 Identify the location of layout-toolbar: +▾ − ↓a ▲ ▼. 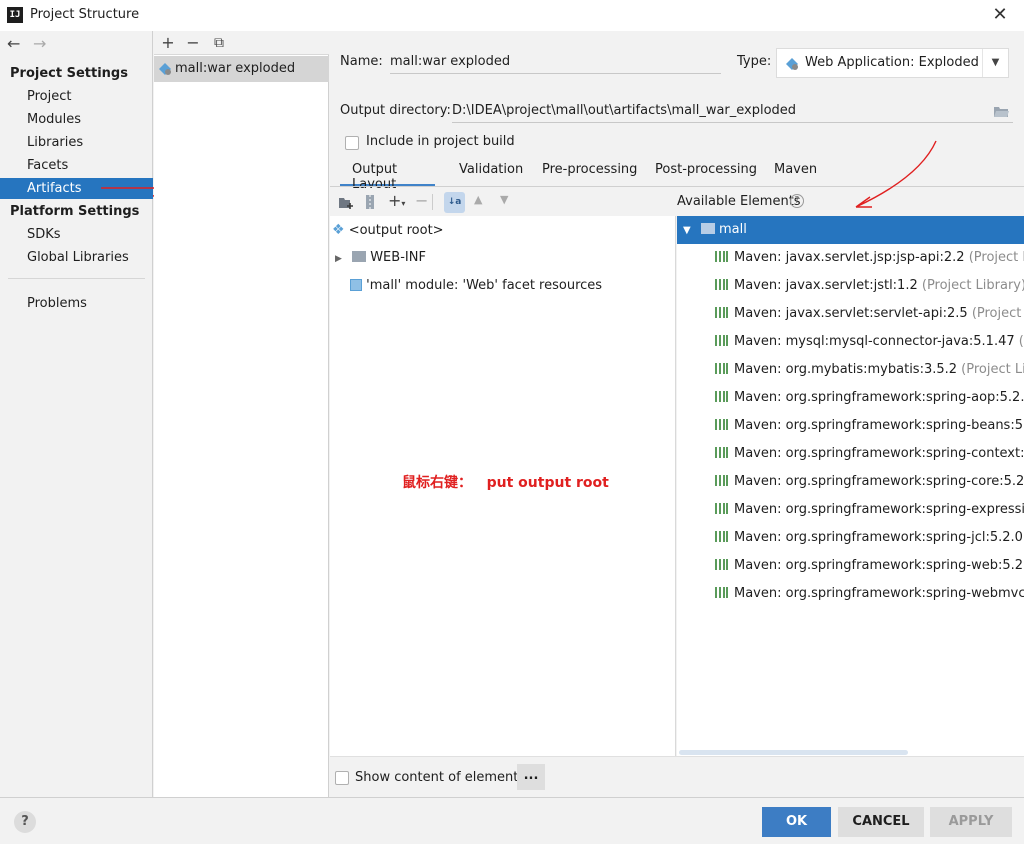
(503, 202).